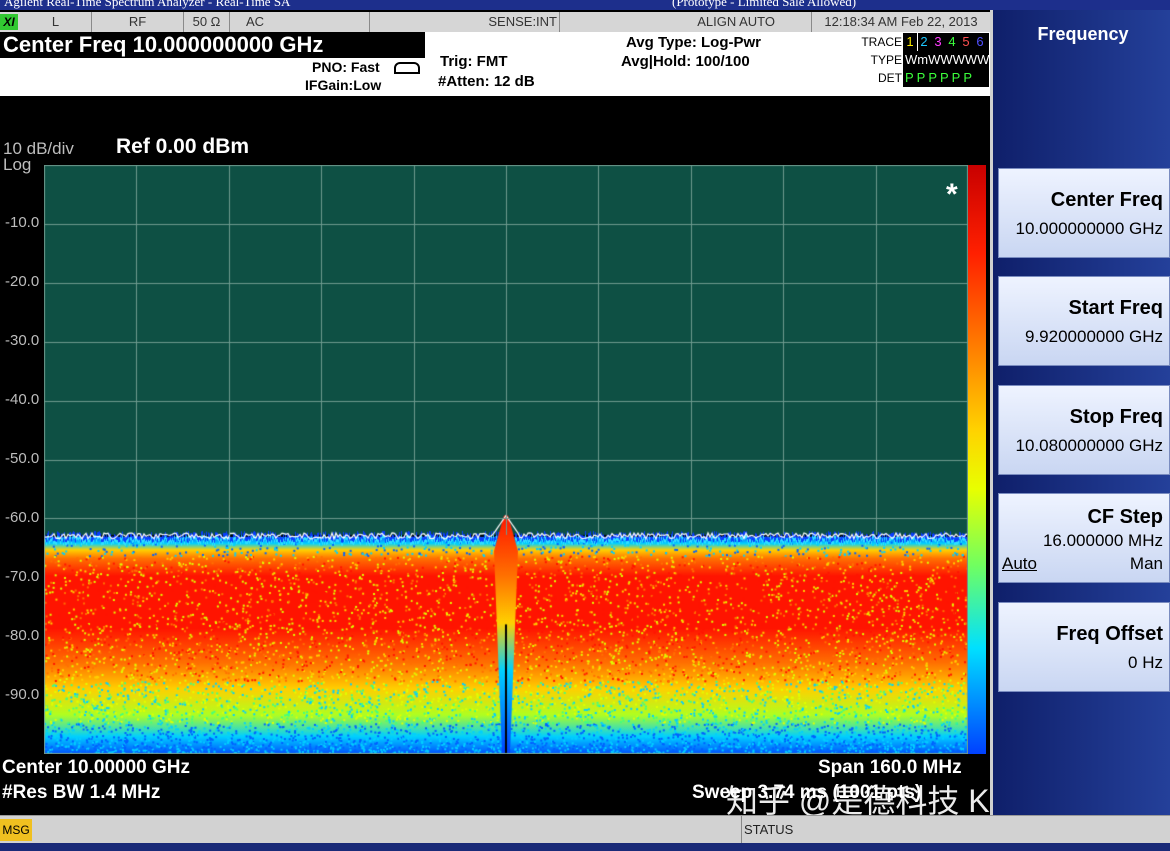 The image size is (1170, 851). What do you see at coordinates (17, 164) in the screenshot?
I see `scale-type: Log` at bounding box center [17, 164].